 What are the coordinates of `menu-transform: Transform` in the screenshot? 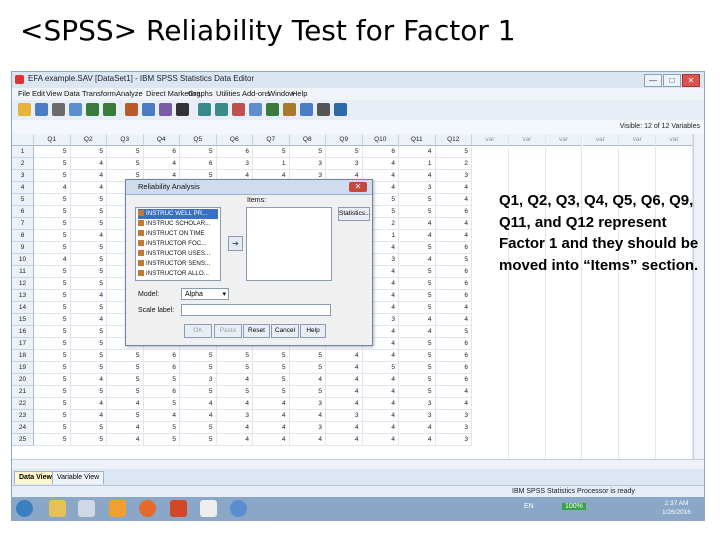 It's located at (99, 93).